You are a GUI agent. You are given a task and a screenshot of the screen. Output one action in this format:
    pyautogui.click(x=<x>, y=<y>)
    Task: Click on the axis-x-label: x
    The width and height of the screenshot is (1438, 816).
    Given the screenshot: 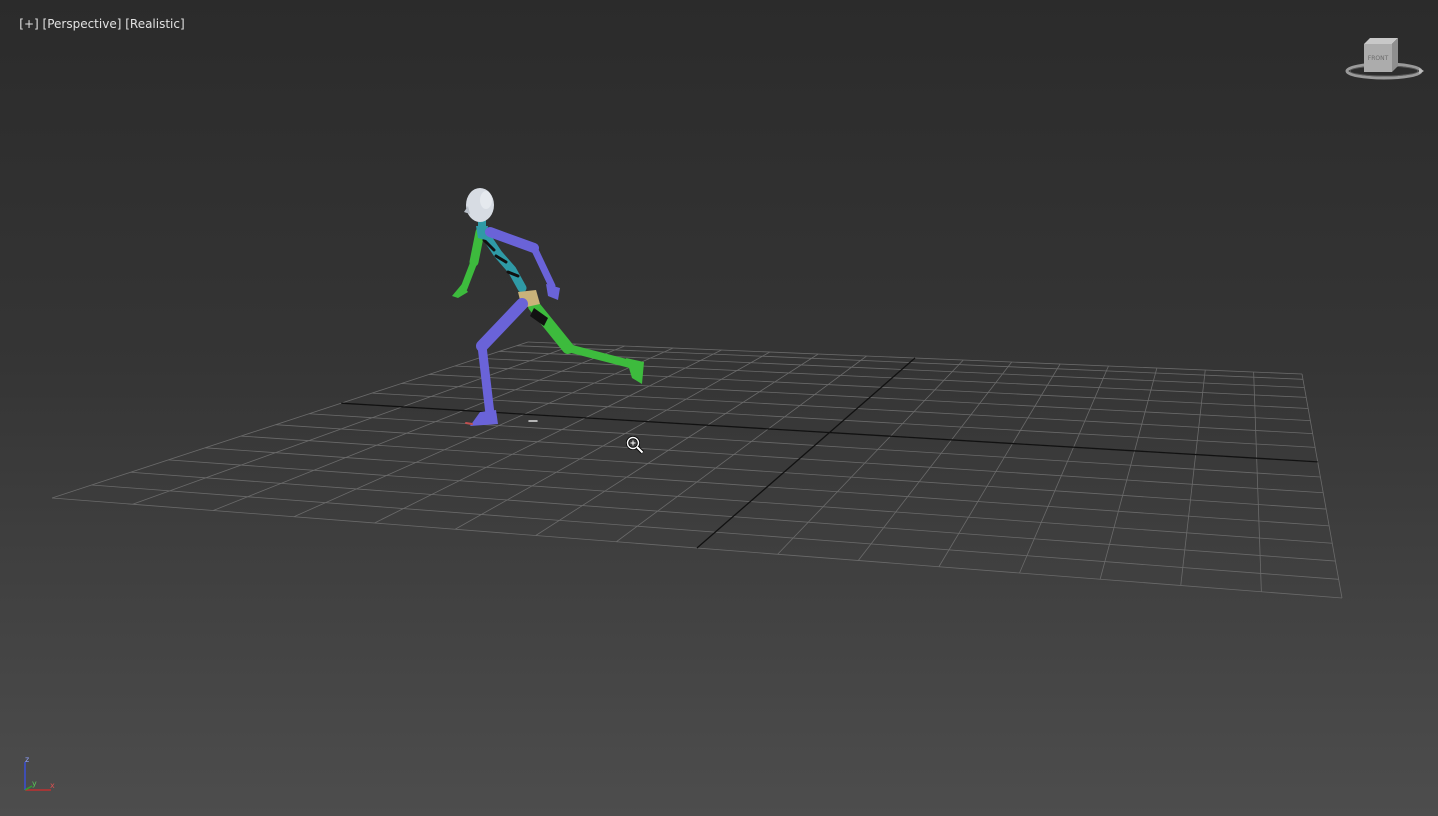 What is the action you would take?
    pyautogui.click(x=52, y=785)
    